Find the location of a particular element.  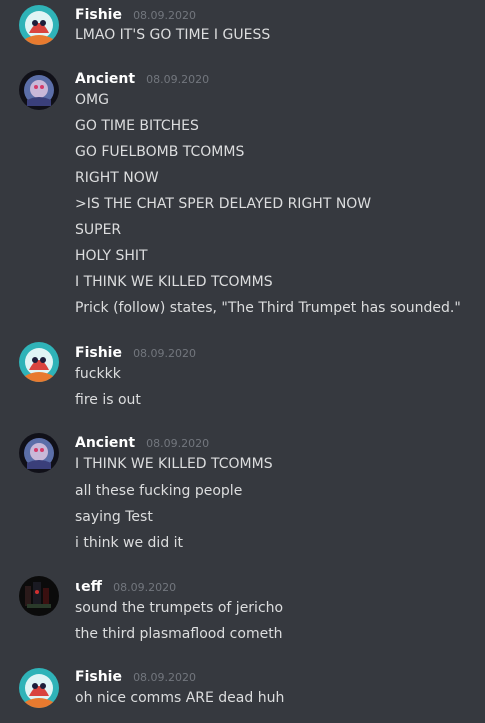

message-text: oh nice comms ARE dead huh is located at coordinates (180, 698).